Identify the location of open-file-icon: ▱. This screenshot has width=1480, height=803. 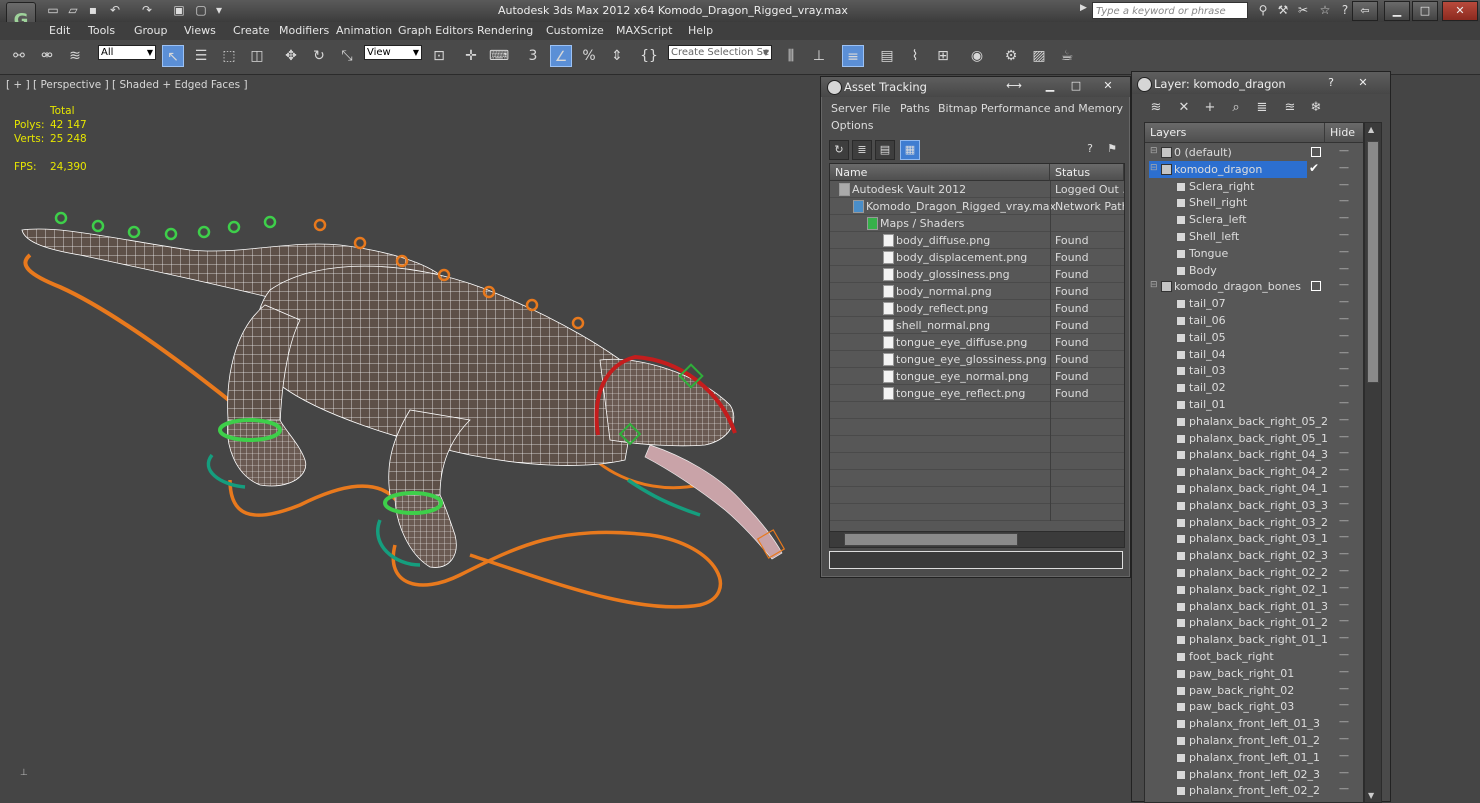
(73, 10).